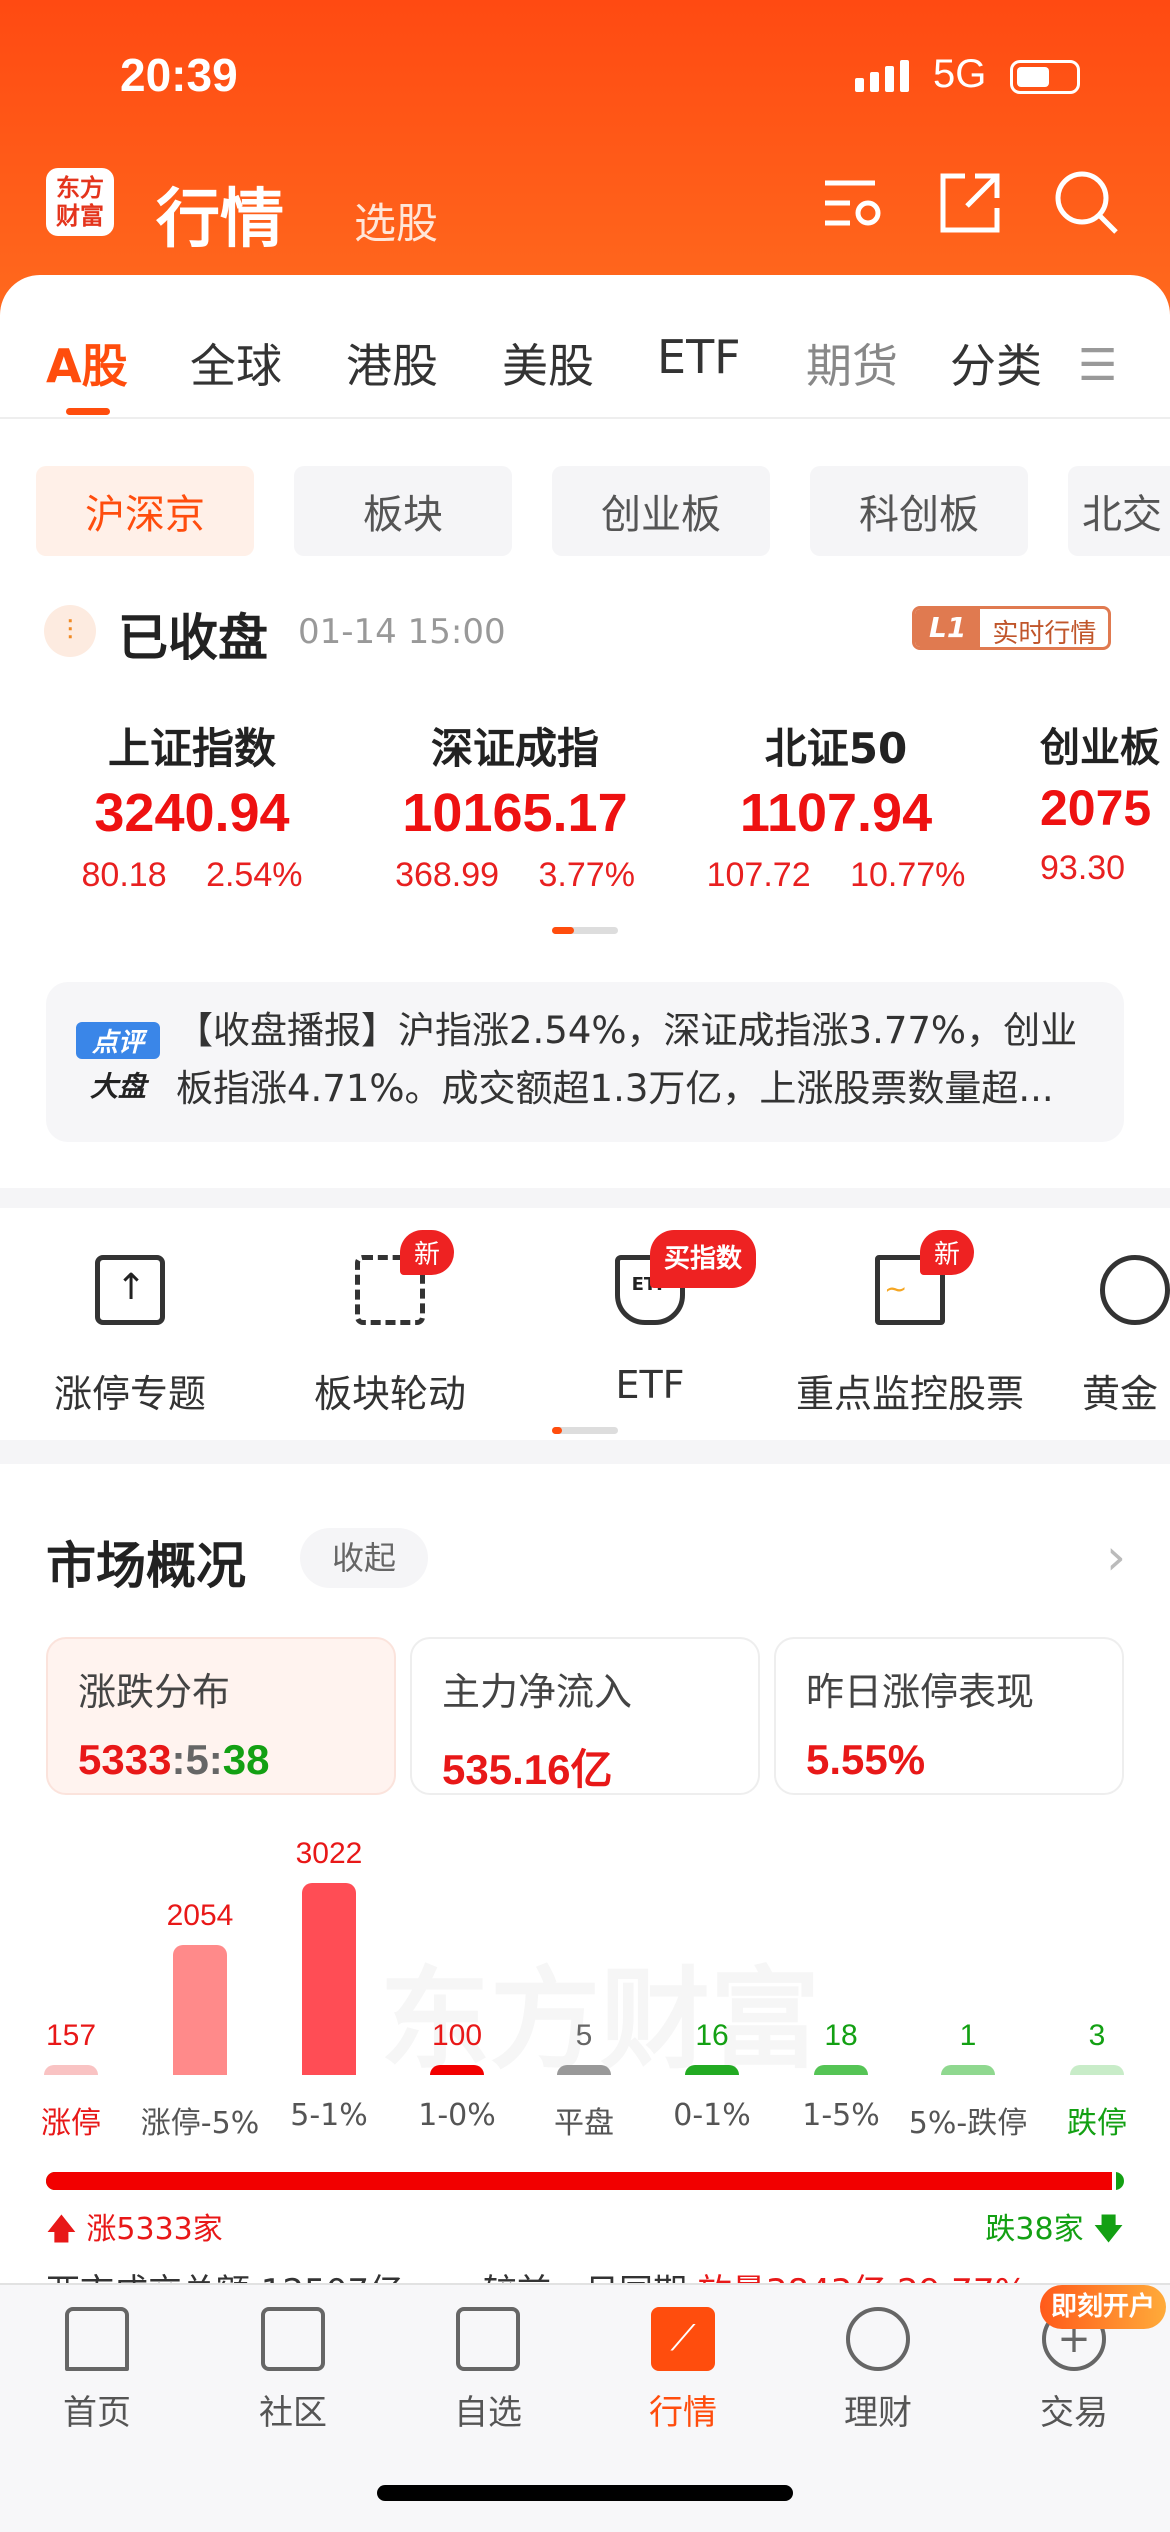  What do you see at coordinates (515, 813) in the screenshot?
I see `index-value: 10165.17` at bounding box center [515, 813].